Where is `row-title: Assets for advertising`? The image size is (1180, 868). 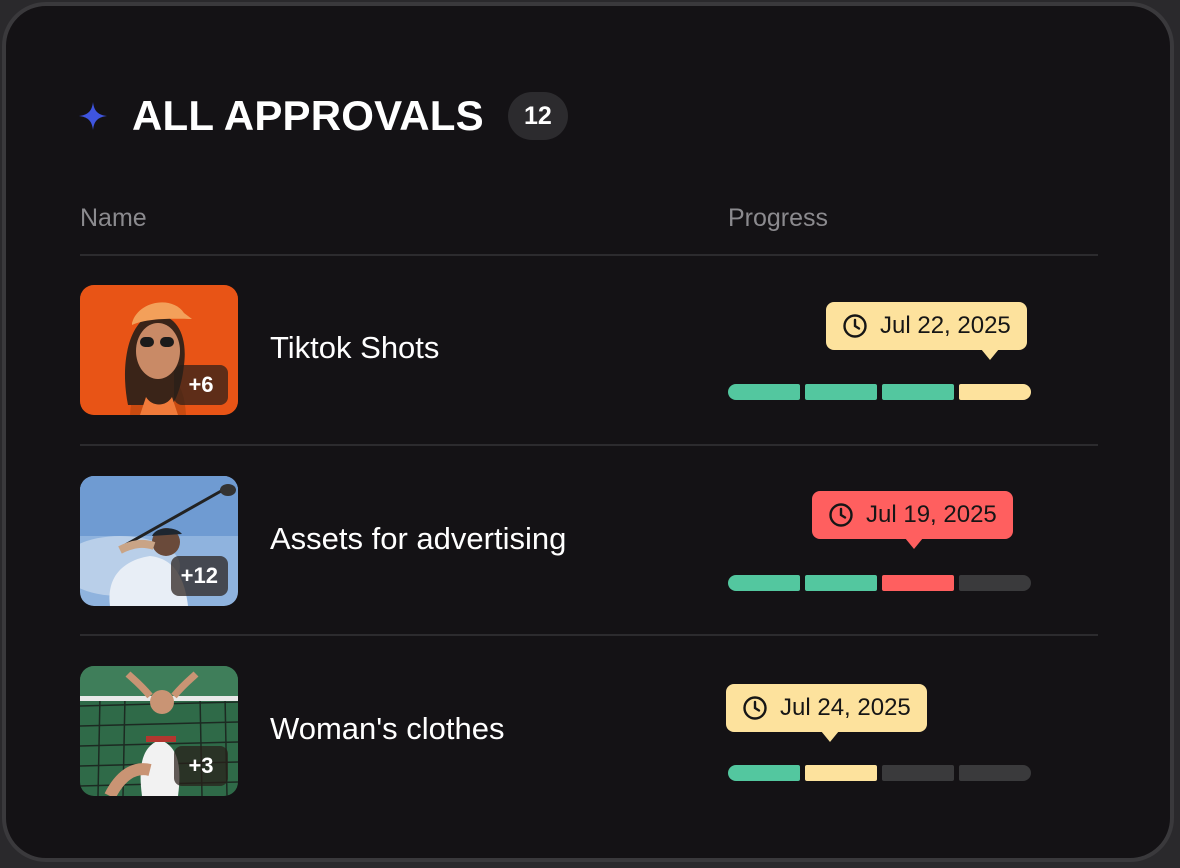
row-title: Assets for advertising is located at coordinates (418, 539).